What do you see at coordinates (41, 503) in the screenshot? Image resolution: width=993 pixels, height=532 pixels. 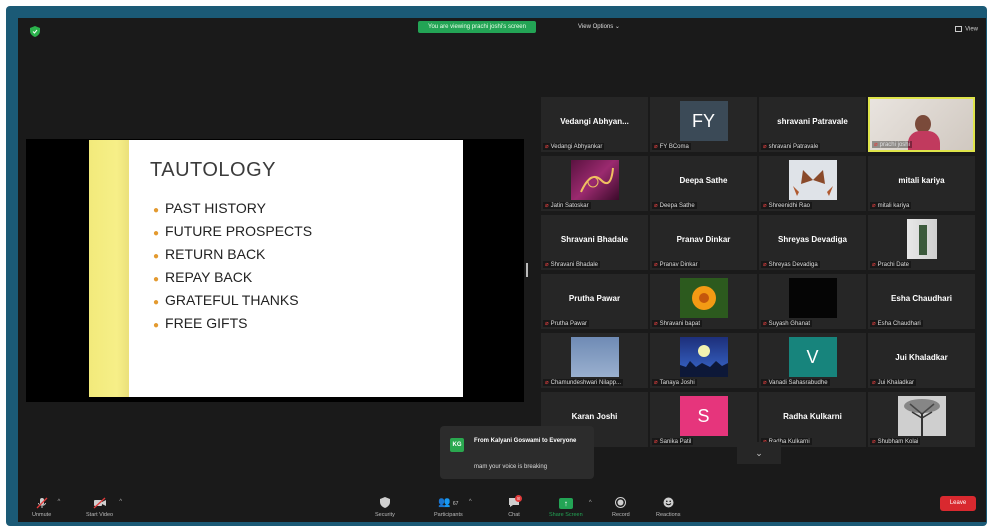 I see `muted-microphone-icon` at bounding box center [41, 503].